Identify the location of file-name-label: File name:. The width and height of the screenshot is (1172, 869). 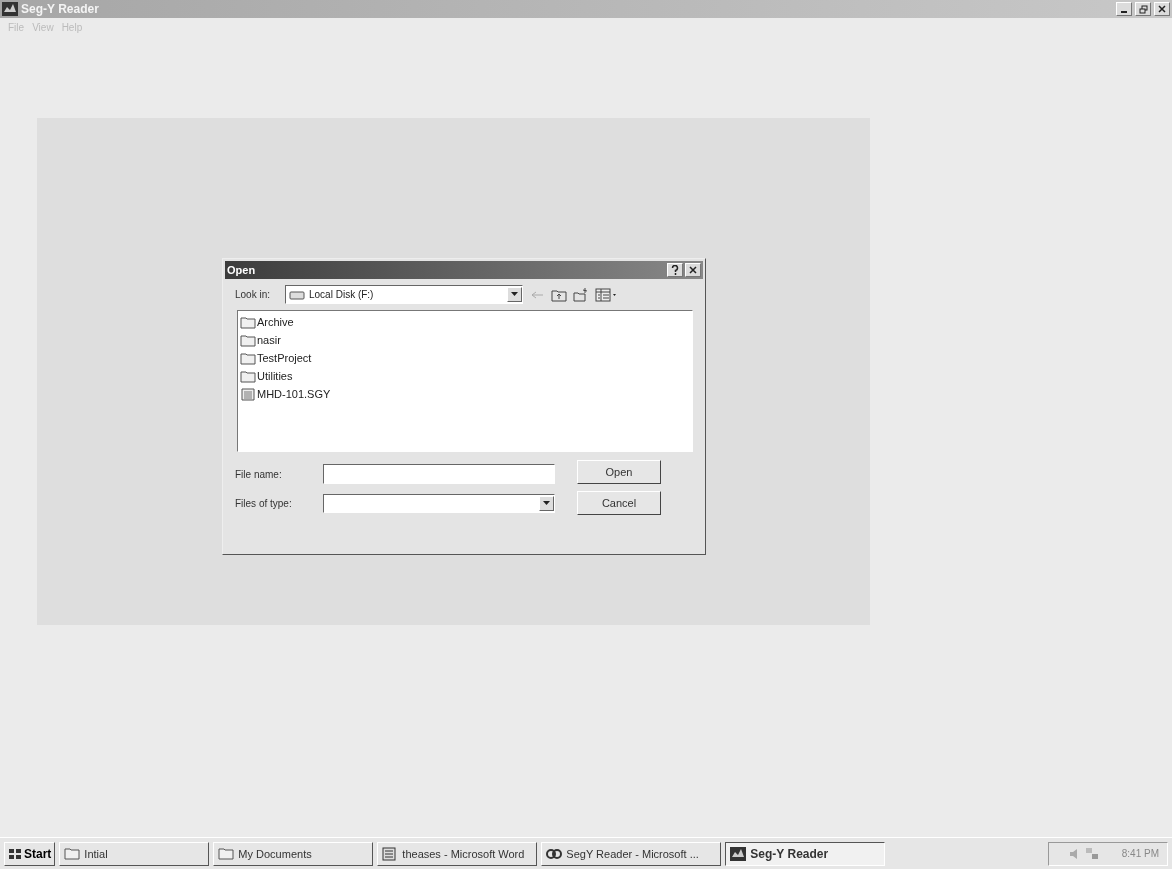
(259, 474).